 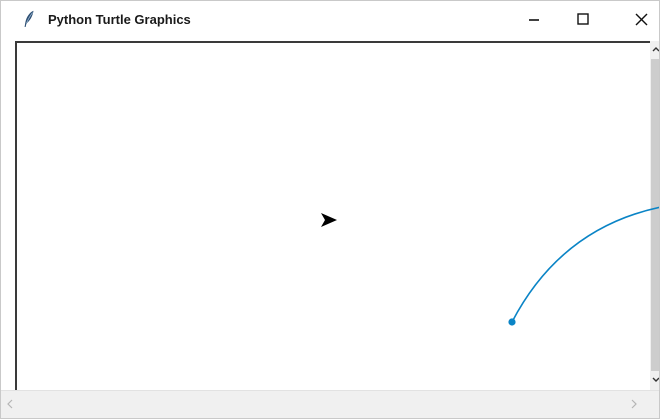 What do you see at coordinates (655, 50) in the screenshot?
I see `chevron-up-icon` at bounding box center [655, 50].